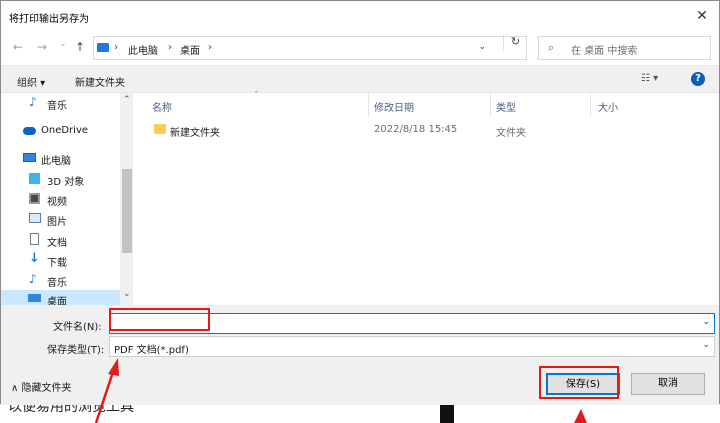  What do you see at coordinates (106, 390) in the screenshot?
I see `annotation-arrow-filename` at bounding box center [106, 390].